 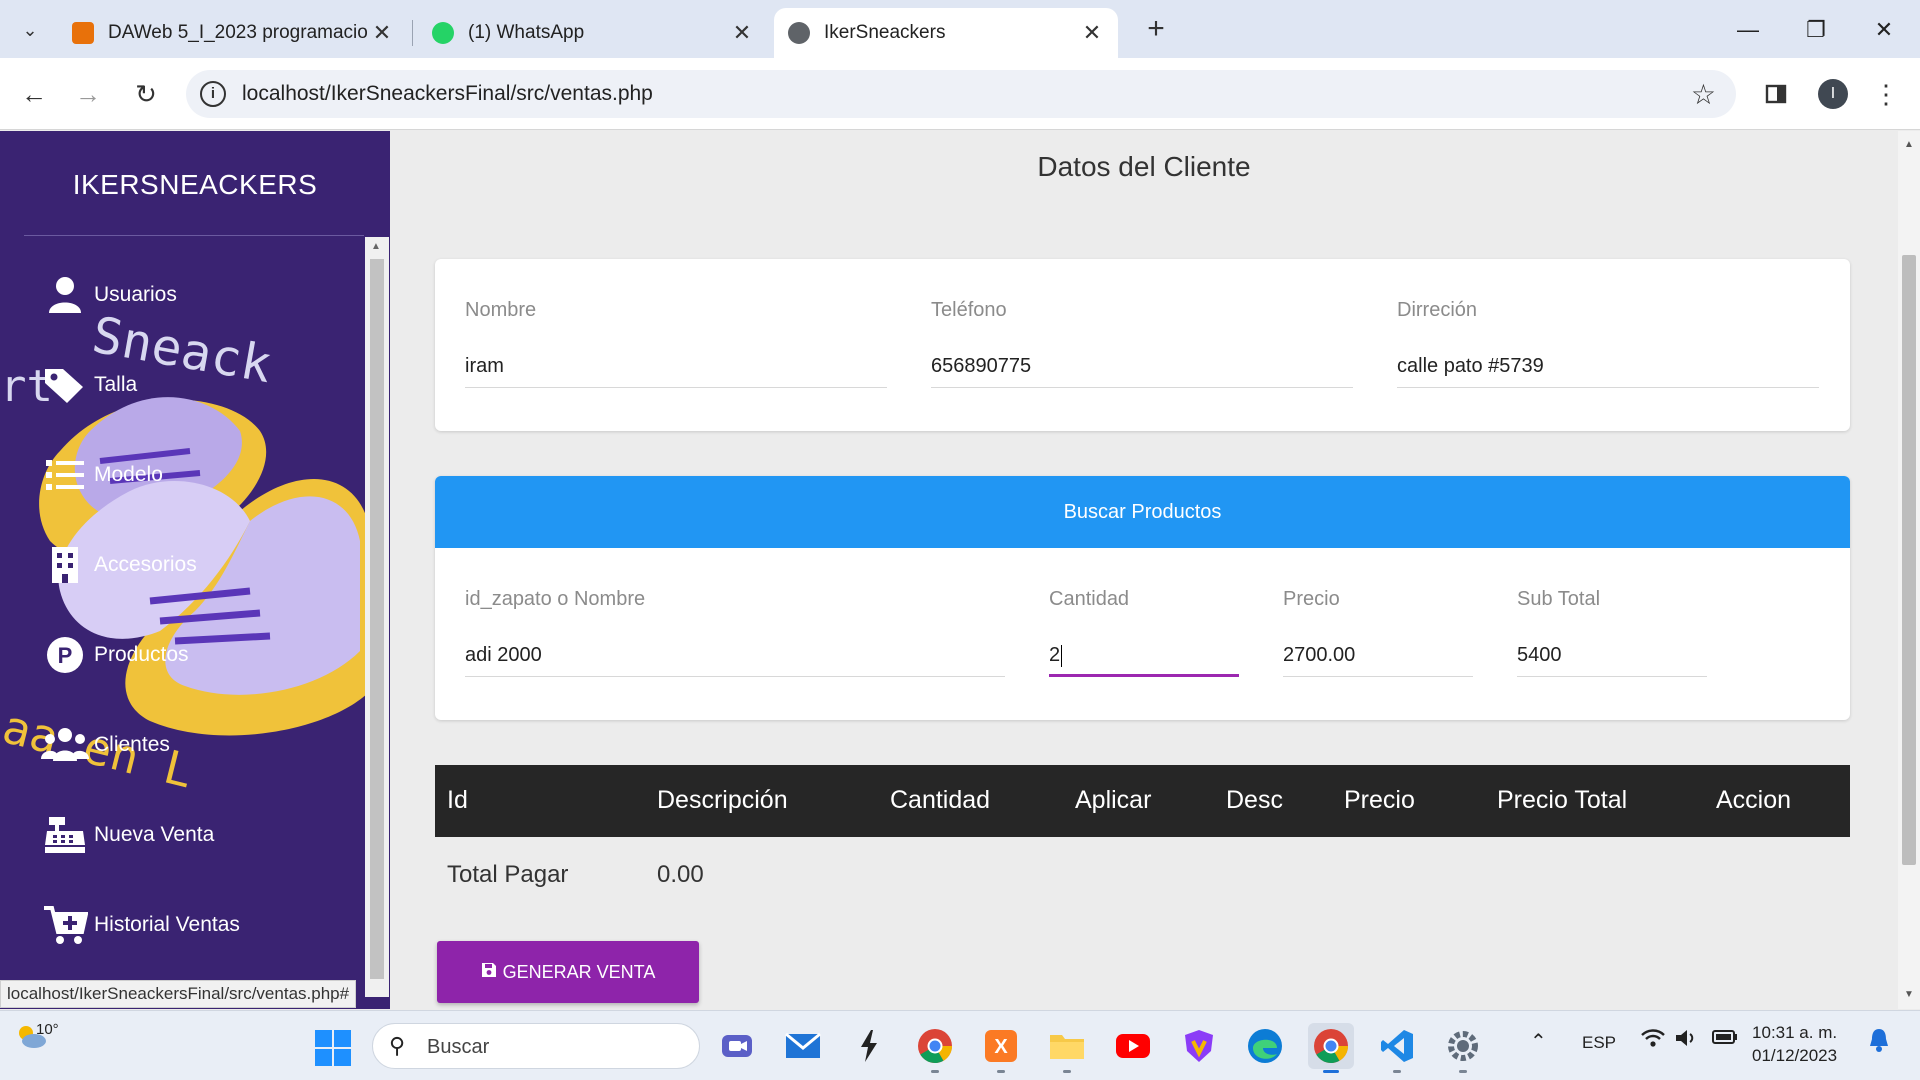 I want to click on minimize-icon: —, so click(x=1748, y=30).